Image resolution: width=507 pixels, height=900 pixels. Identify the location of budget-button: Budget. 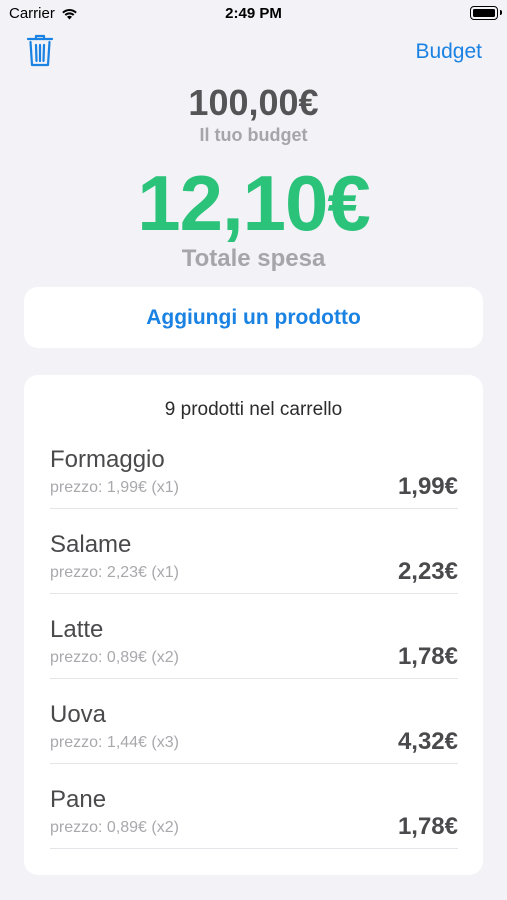
(448, 52).